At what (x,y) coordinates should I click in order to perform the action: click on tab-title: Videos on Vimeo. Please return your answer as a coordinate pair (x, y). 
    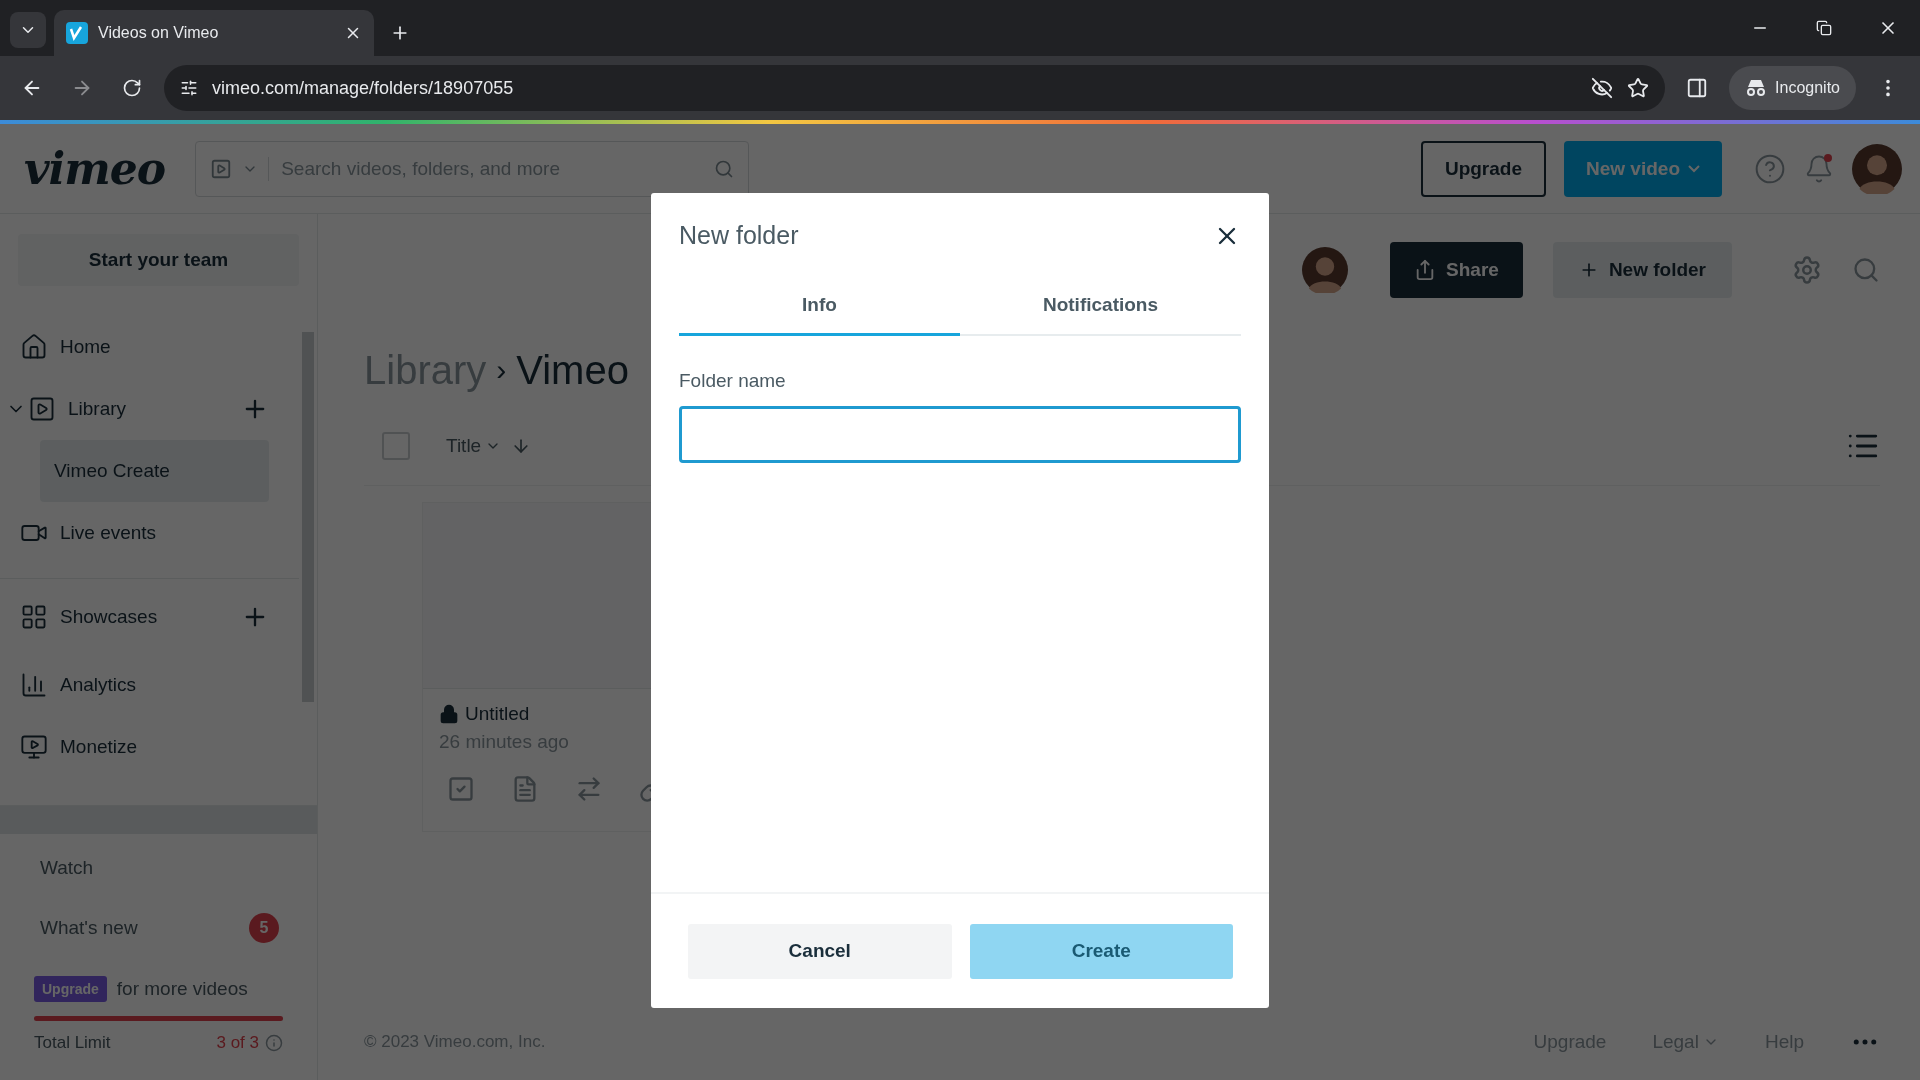
    Looking at the image, I should click on (159, 33).